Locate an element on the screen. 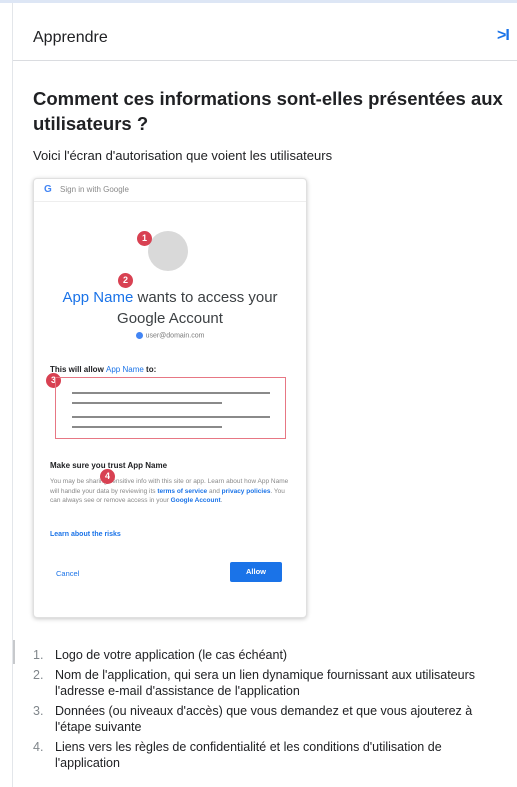 The width and height of the screenshot is (517, 787). allow-intro-line: This will allow App Name to: is located at coordinates (103, 369).